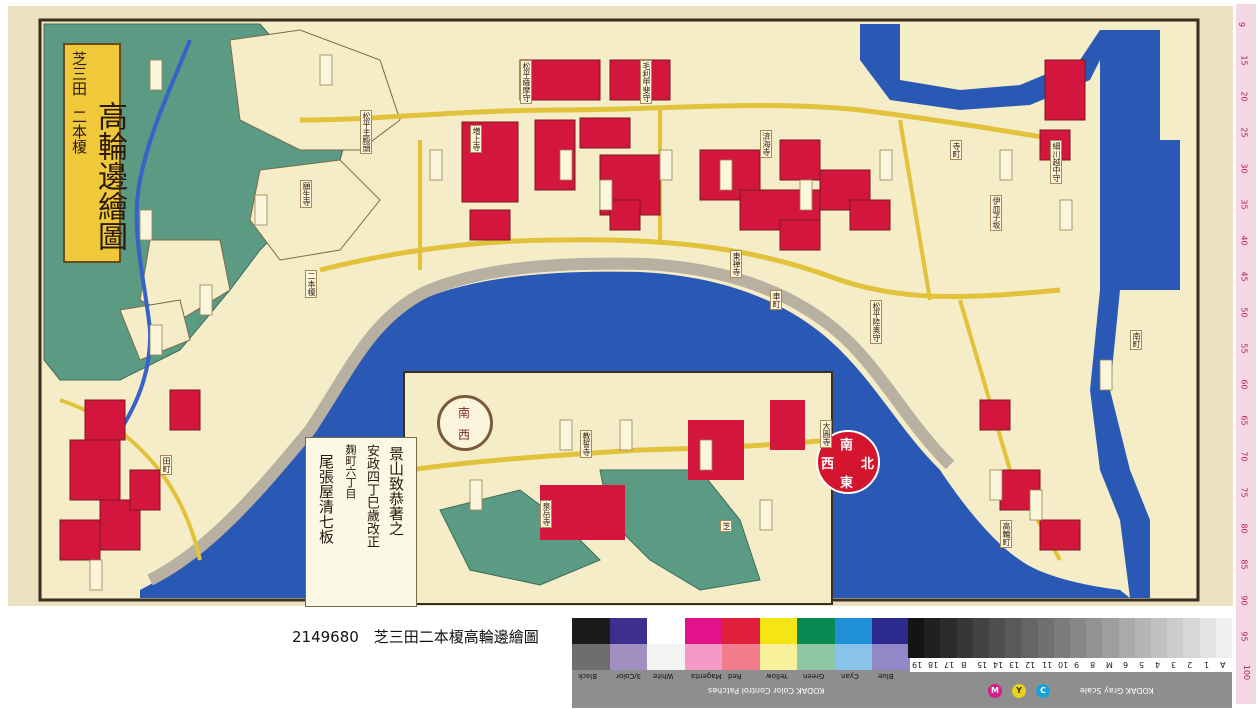 The image size is (1258, 709). I want to click on color-patch-label: Cyan, so click(849, 676).